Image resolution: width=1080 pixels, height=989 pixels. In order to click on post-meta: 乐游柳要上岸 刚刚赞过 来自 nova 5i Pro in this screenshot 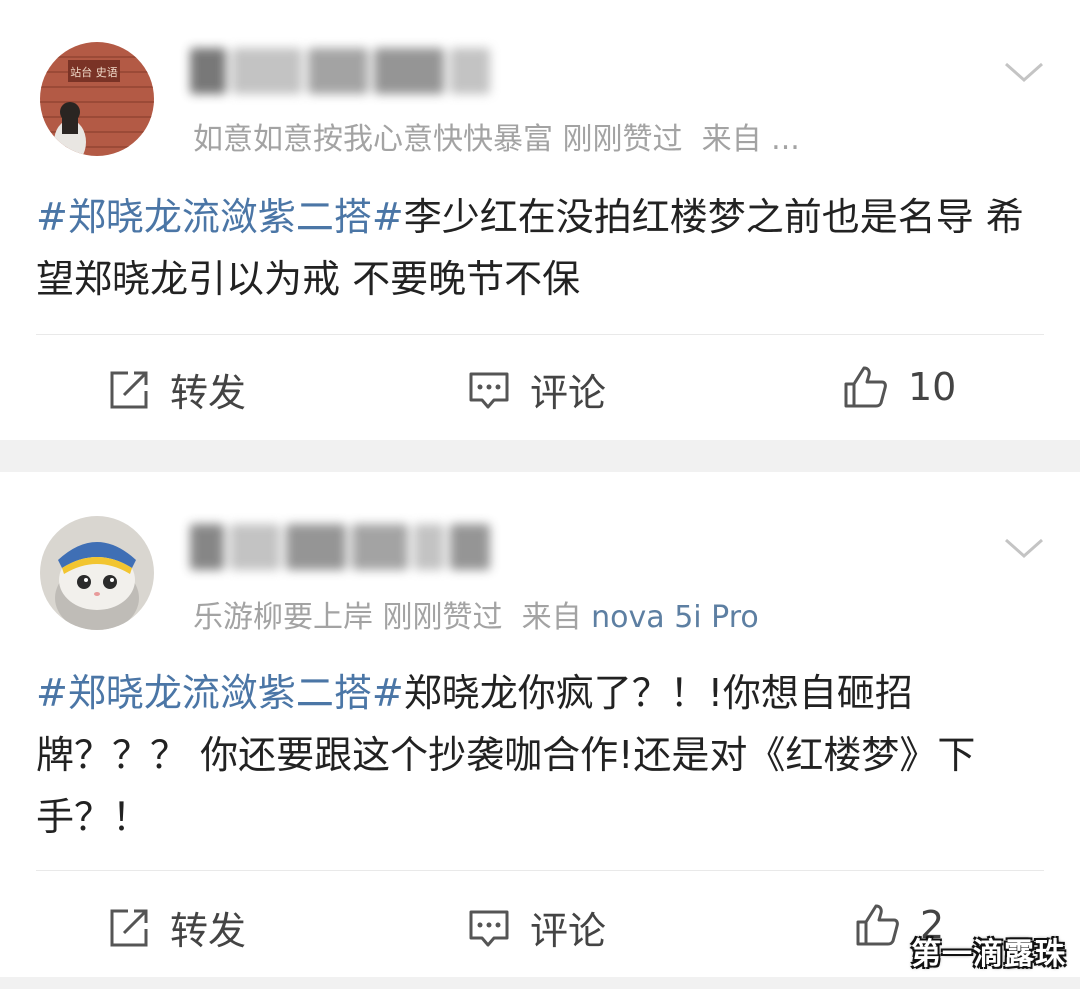, I will do `click(476, 614)`.